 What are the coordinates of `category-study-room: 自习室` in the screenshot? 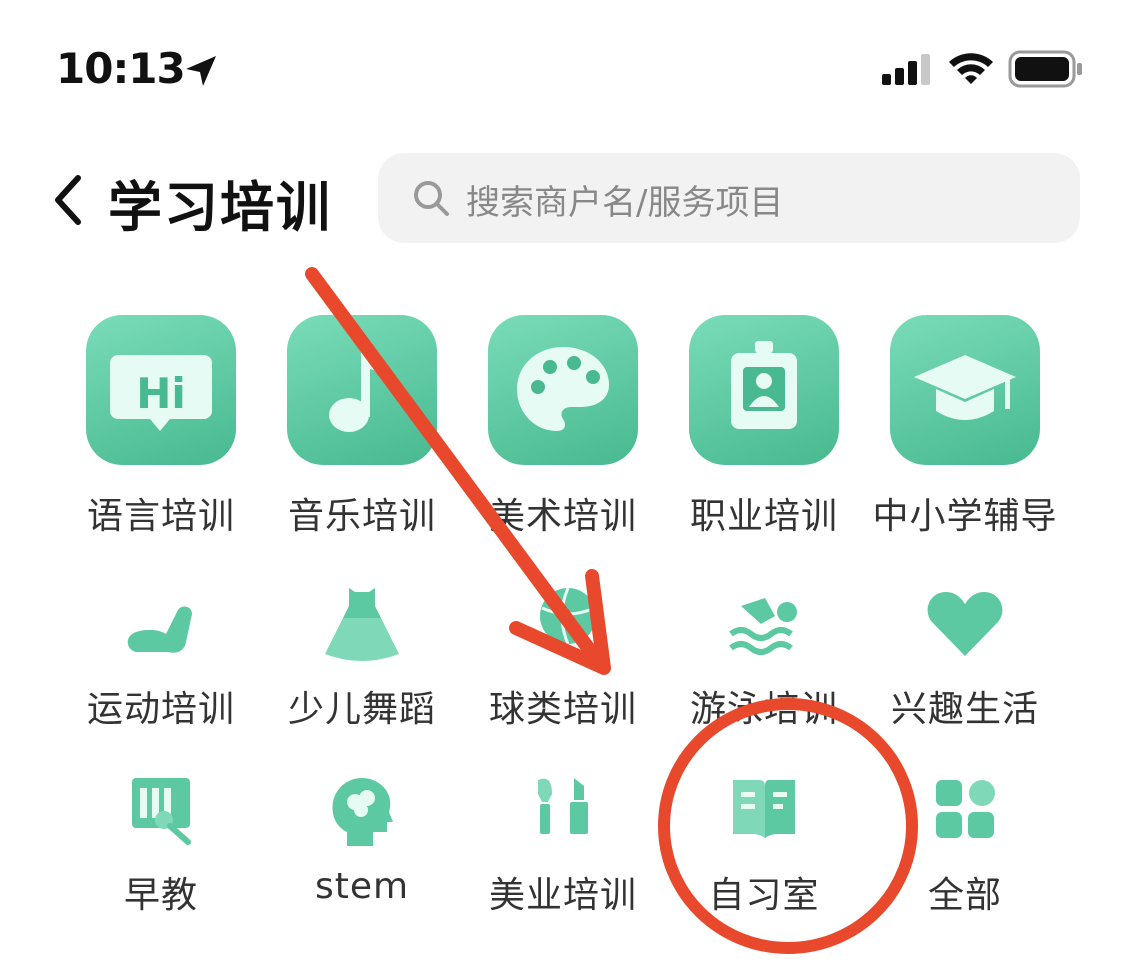 It's located at (764, 842).